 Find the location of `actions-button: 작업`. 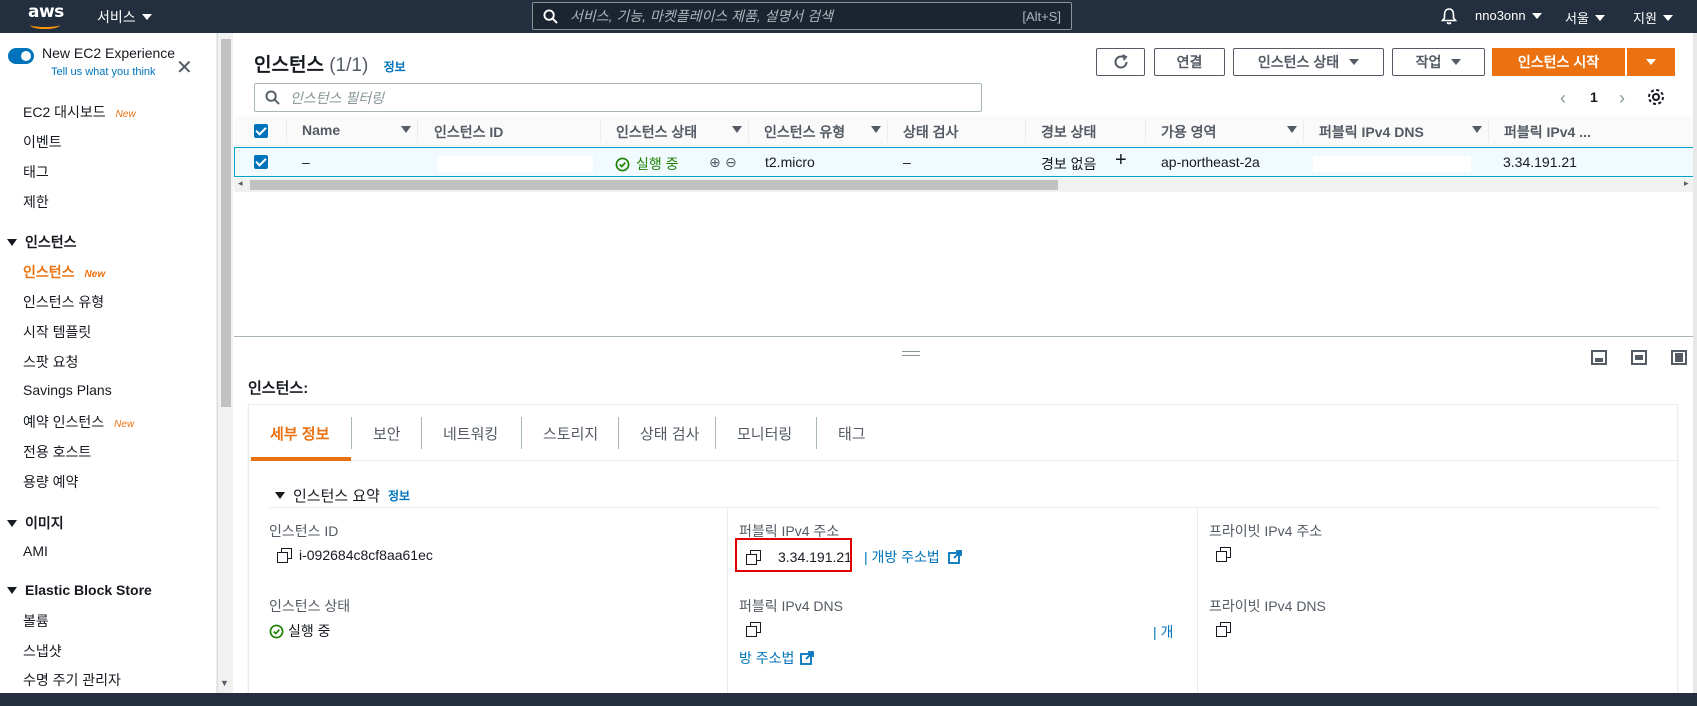

actions-button: 작업 is located at coordinates (1438, 62).